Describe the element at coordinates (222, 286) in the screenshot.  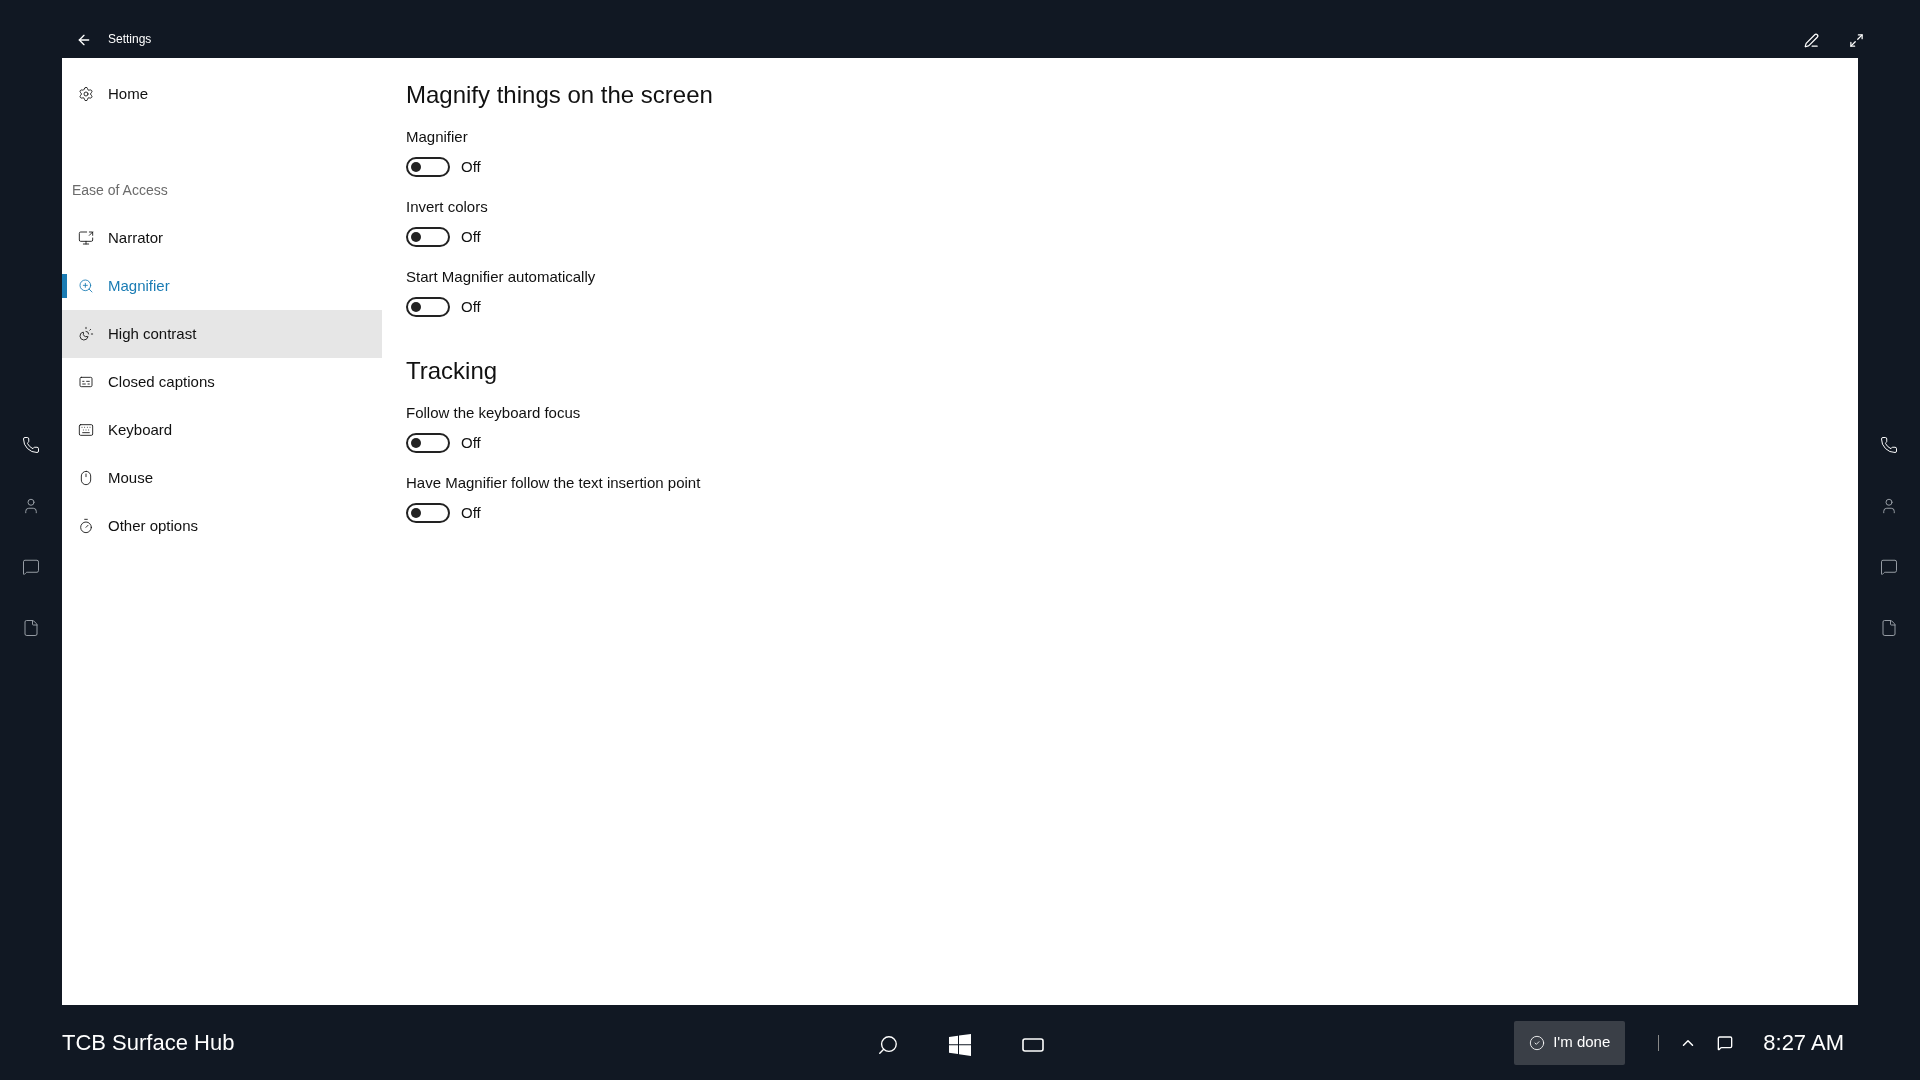
I see `nav-item: Magnifier` at that location.